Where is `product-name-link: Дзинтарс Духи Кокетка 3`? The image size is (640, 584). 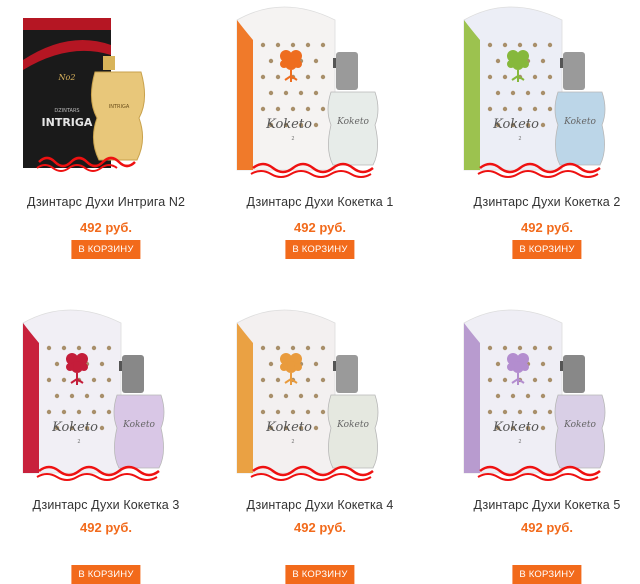
product-name-link: Дзинтарс Духи Кокетка 3 is located at coordinates (106, 505).